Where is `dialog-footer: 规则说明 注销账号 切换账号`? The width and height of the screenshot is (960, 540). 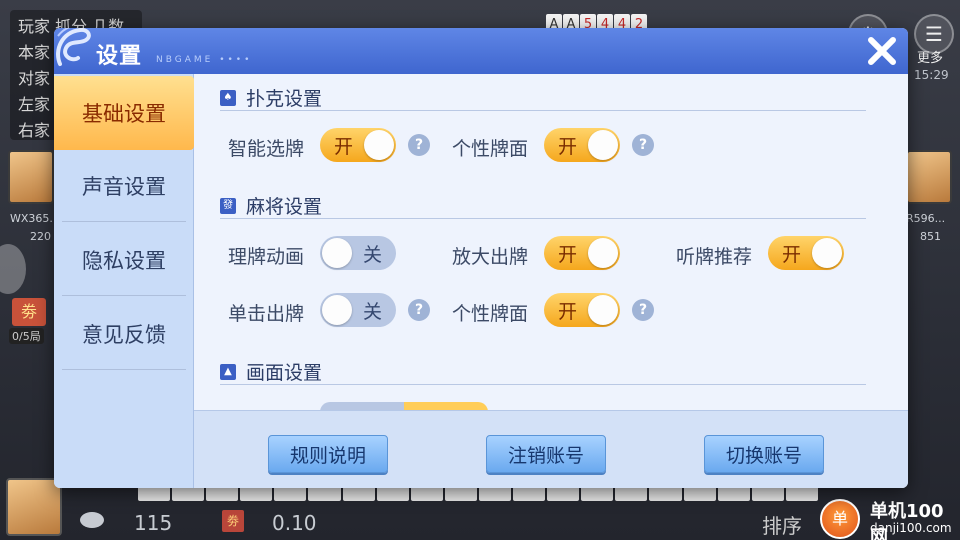 dialog-footer: 规则说明 注销账号 切换账号 is located at coordinates (551, 449).